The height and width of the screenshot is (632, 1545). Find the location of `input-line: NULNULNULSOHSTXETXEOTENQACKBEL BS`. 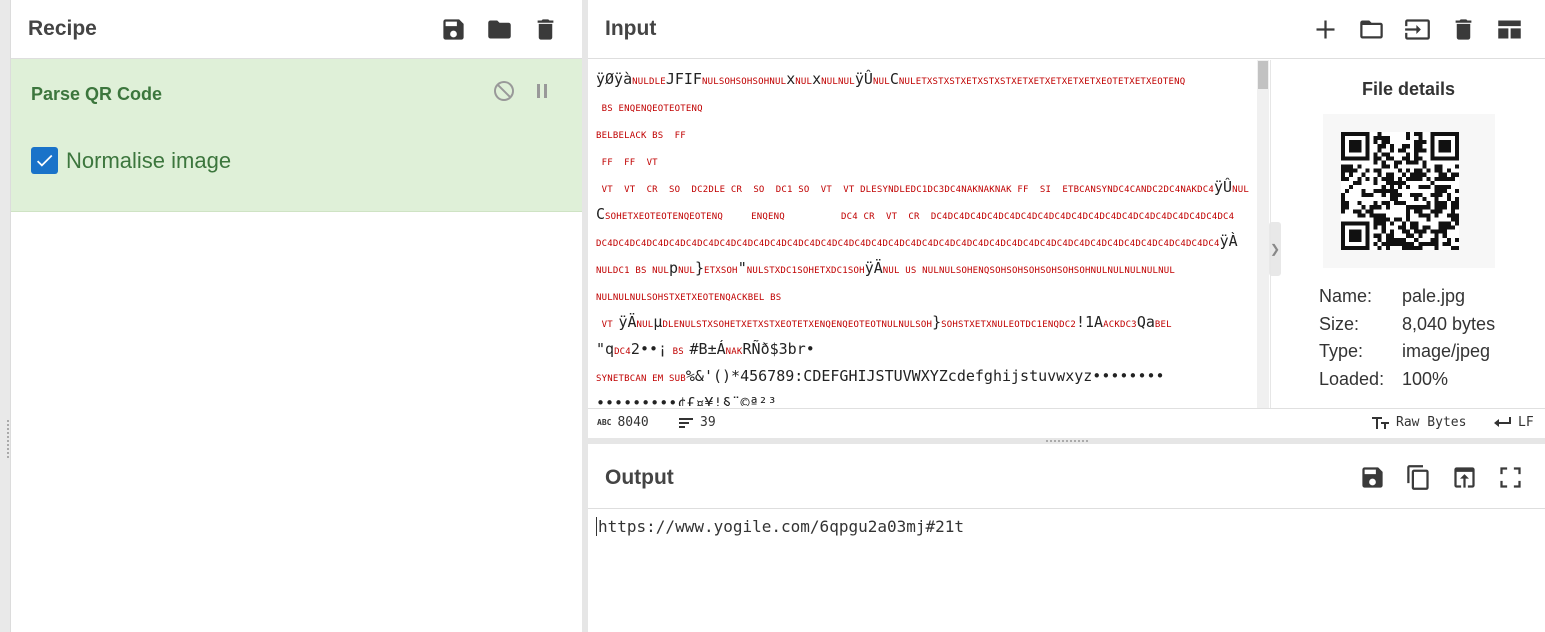

input-line: NULNULNULSOHSTXETXEOTENQACKBEL BS is located at coordinates (925, 295).